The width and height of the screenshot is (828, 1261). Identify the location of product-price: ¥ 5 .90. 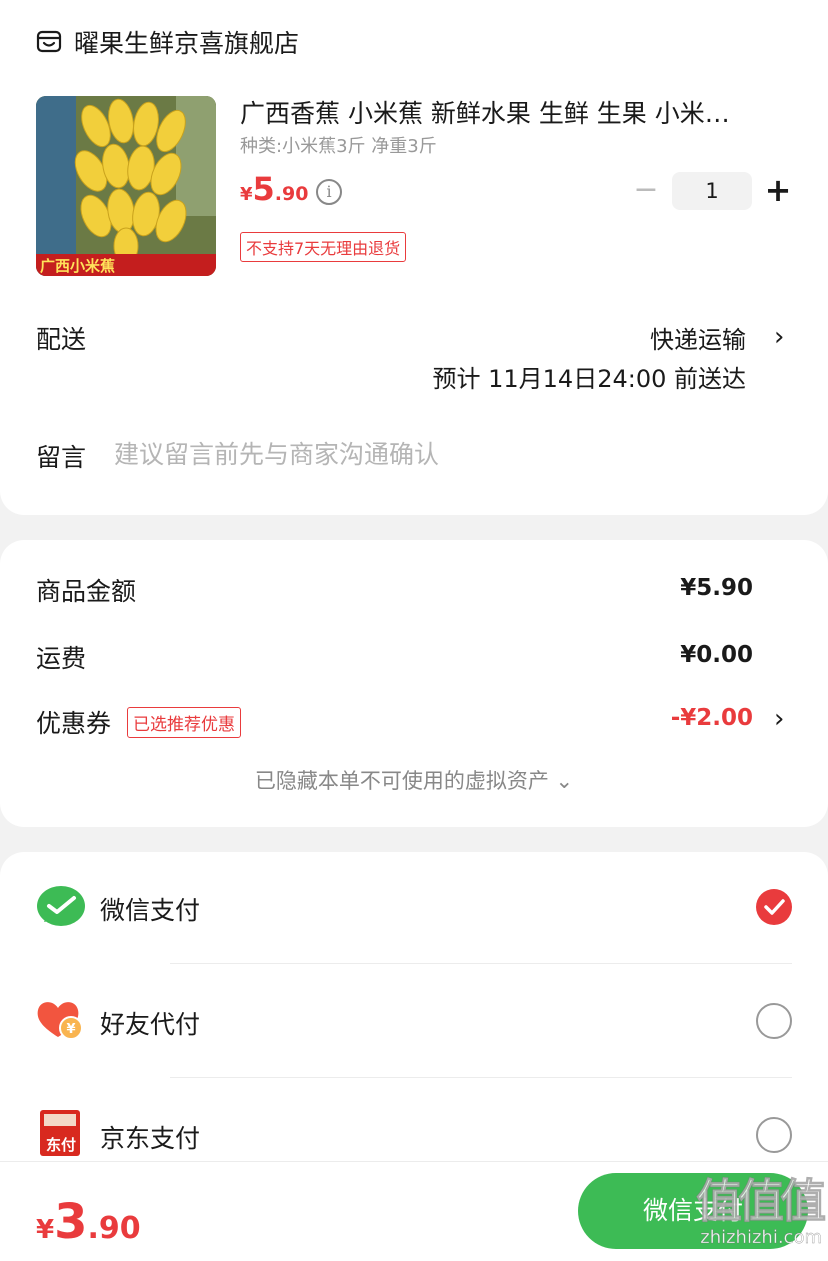
(274, 189).